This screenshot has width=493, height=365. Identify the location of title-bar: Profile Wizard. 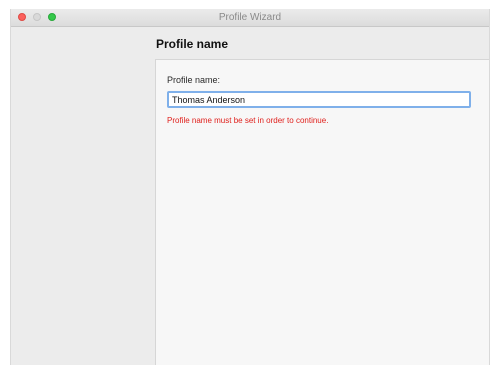
(250, 18).